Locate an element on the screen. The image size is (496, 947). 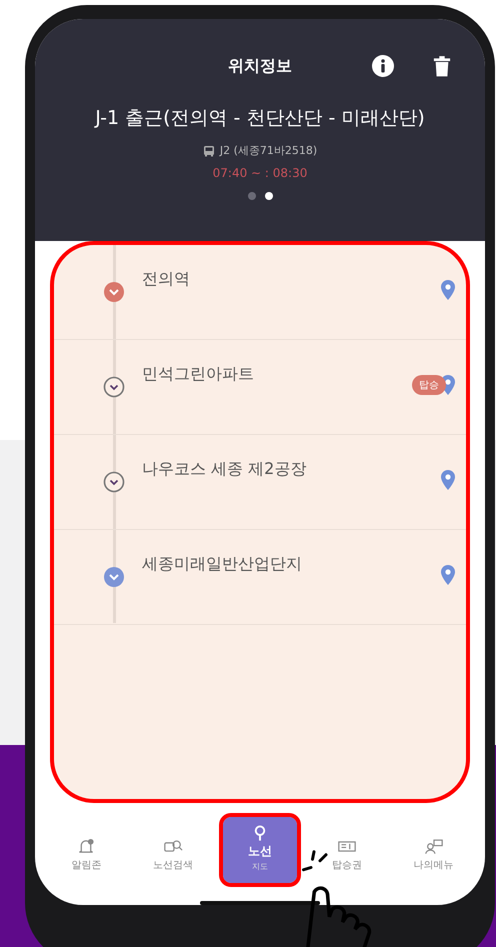
nav-tab: 알림존 is located at coordinates (86, 855).